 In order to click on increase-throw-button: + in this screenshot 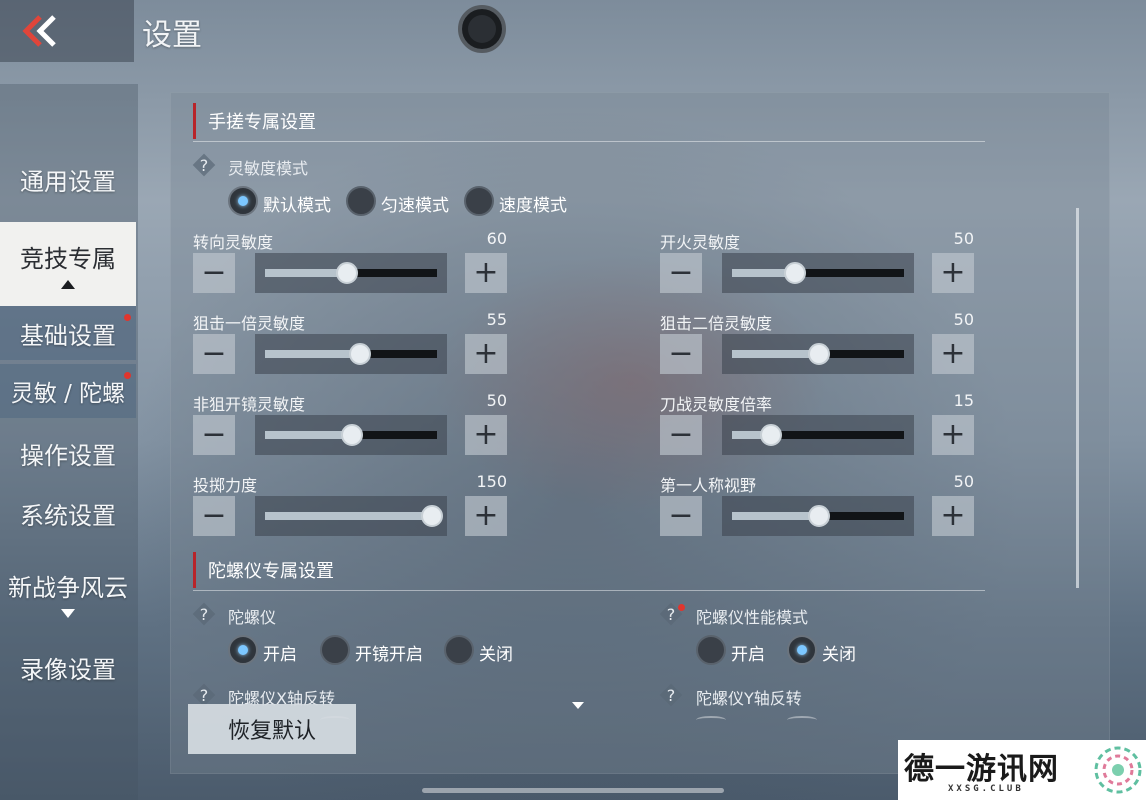, I will do `click(486, 516)`.